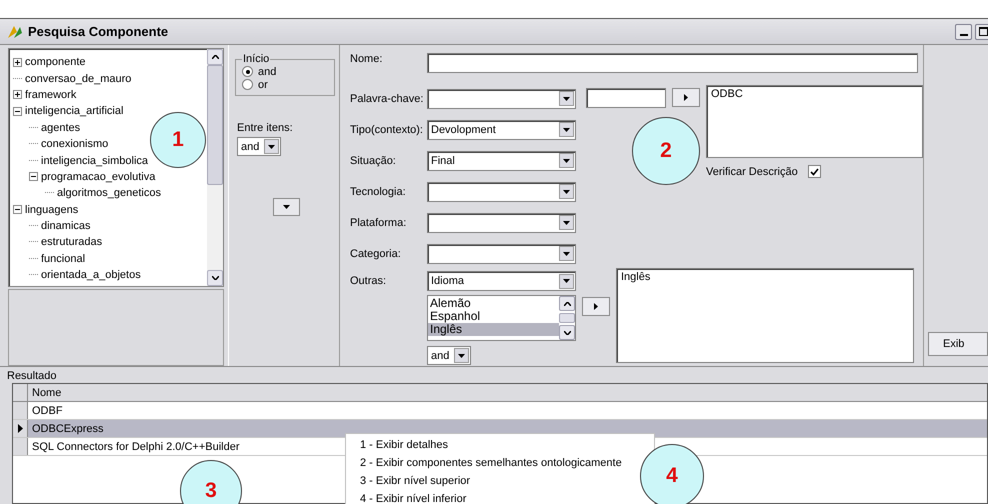 This screenshot has height=504, width=988. Describe the element at coordinates (404, 445) in the screenshot. I see `menu-item: 1 - Exibir detalhes` at that location.